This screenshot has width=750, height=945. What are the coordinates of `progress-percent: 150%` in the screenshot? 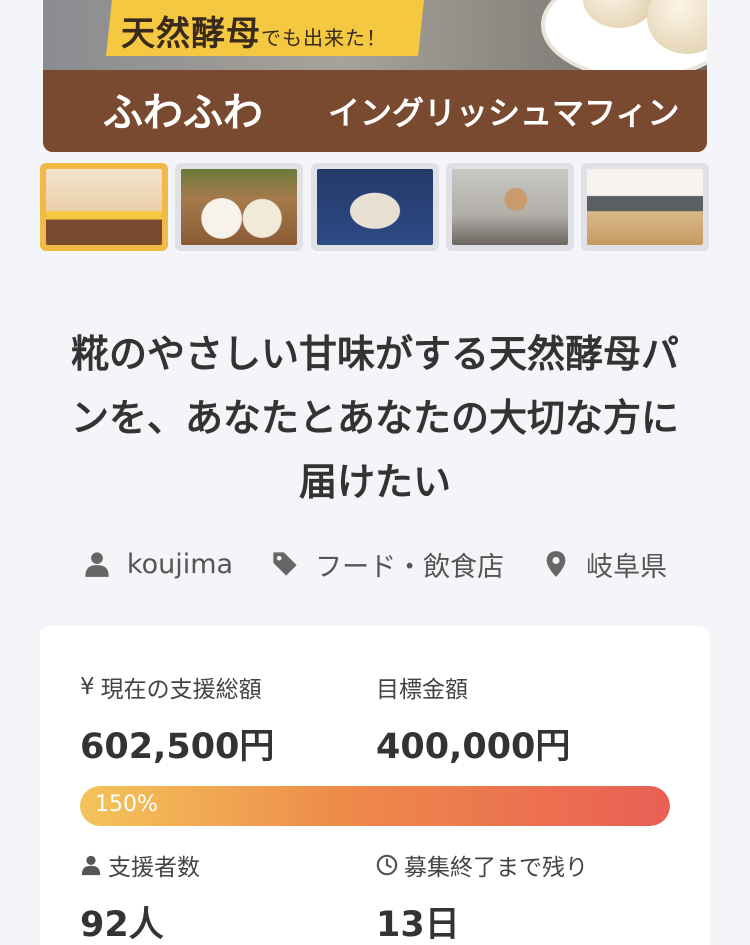 It's located at (126, 804).